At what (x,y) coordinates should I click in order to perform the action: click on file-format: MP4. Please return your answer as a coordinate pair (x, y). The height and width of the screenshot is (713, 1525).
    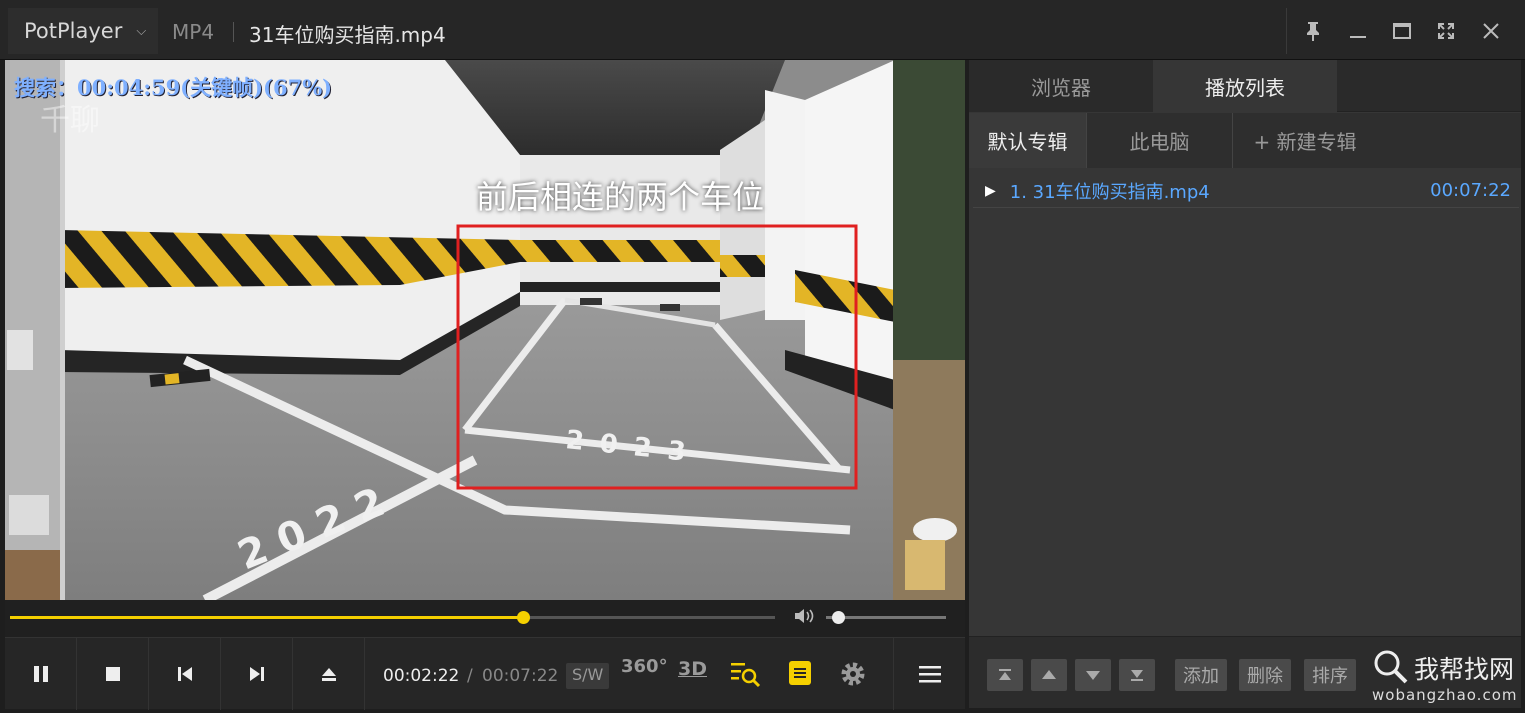
    Looking at the image, I should click on (193, 32).